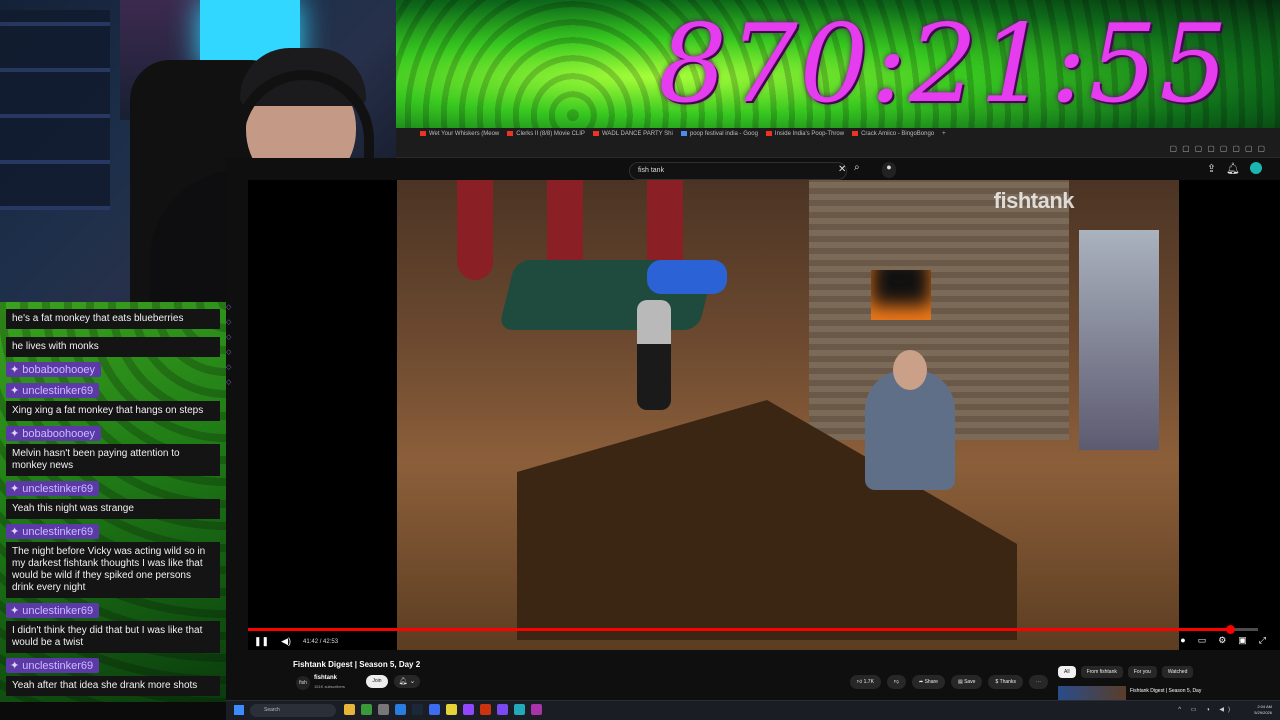 Image resolution: width=1280 pixels, height=720 pixels. What do you see at coordinates (1202, 640) in the screenshot?
I see `captions-icon: ▭` at bounding box center [1202, 640].